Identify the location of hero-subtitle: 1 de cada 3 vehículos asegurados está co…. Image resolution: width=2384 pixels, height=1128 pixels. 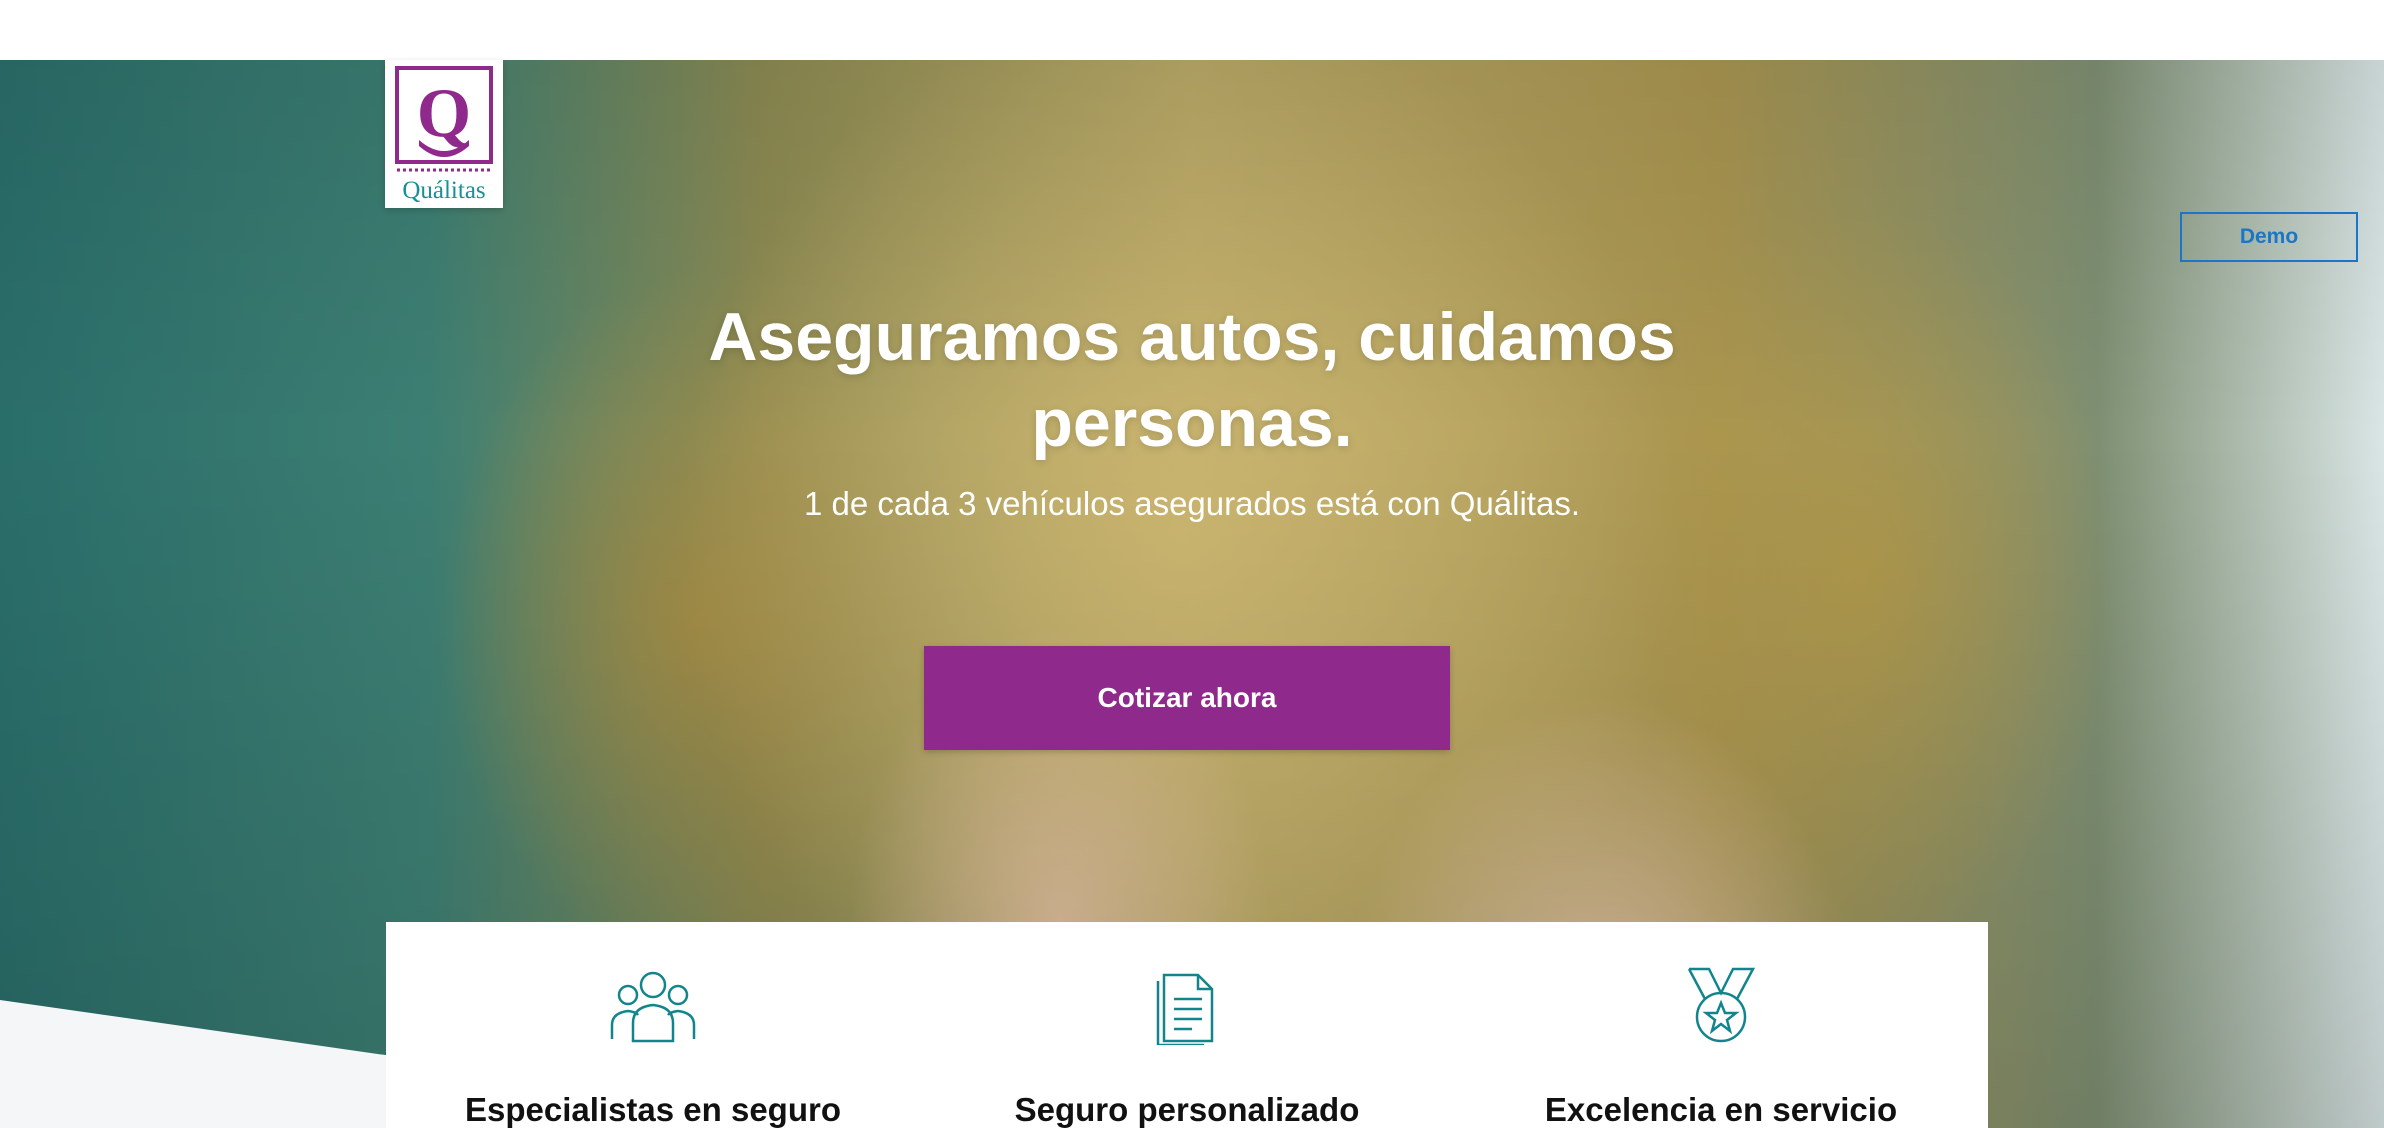
(1192, 503).